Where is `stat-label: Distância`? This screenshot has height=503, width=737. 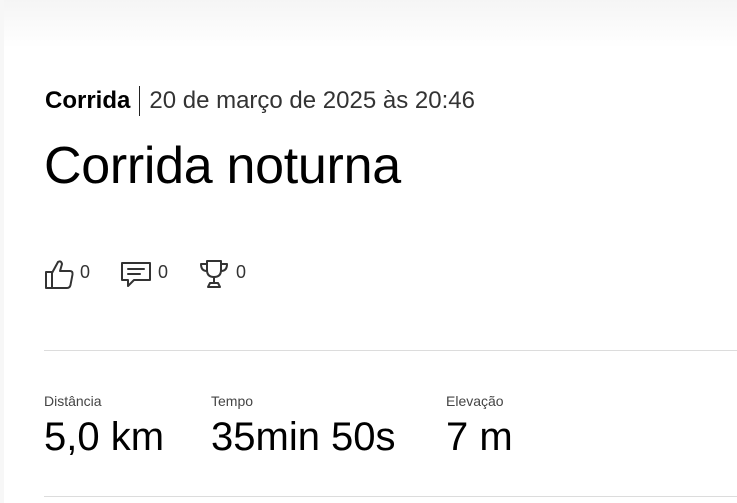
stat-label: Distância is located at coordinates (73, 401).